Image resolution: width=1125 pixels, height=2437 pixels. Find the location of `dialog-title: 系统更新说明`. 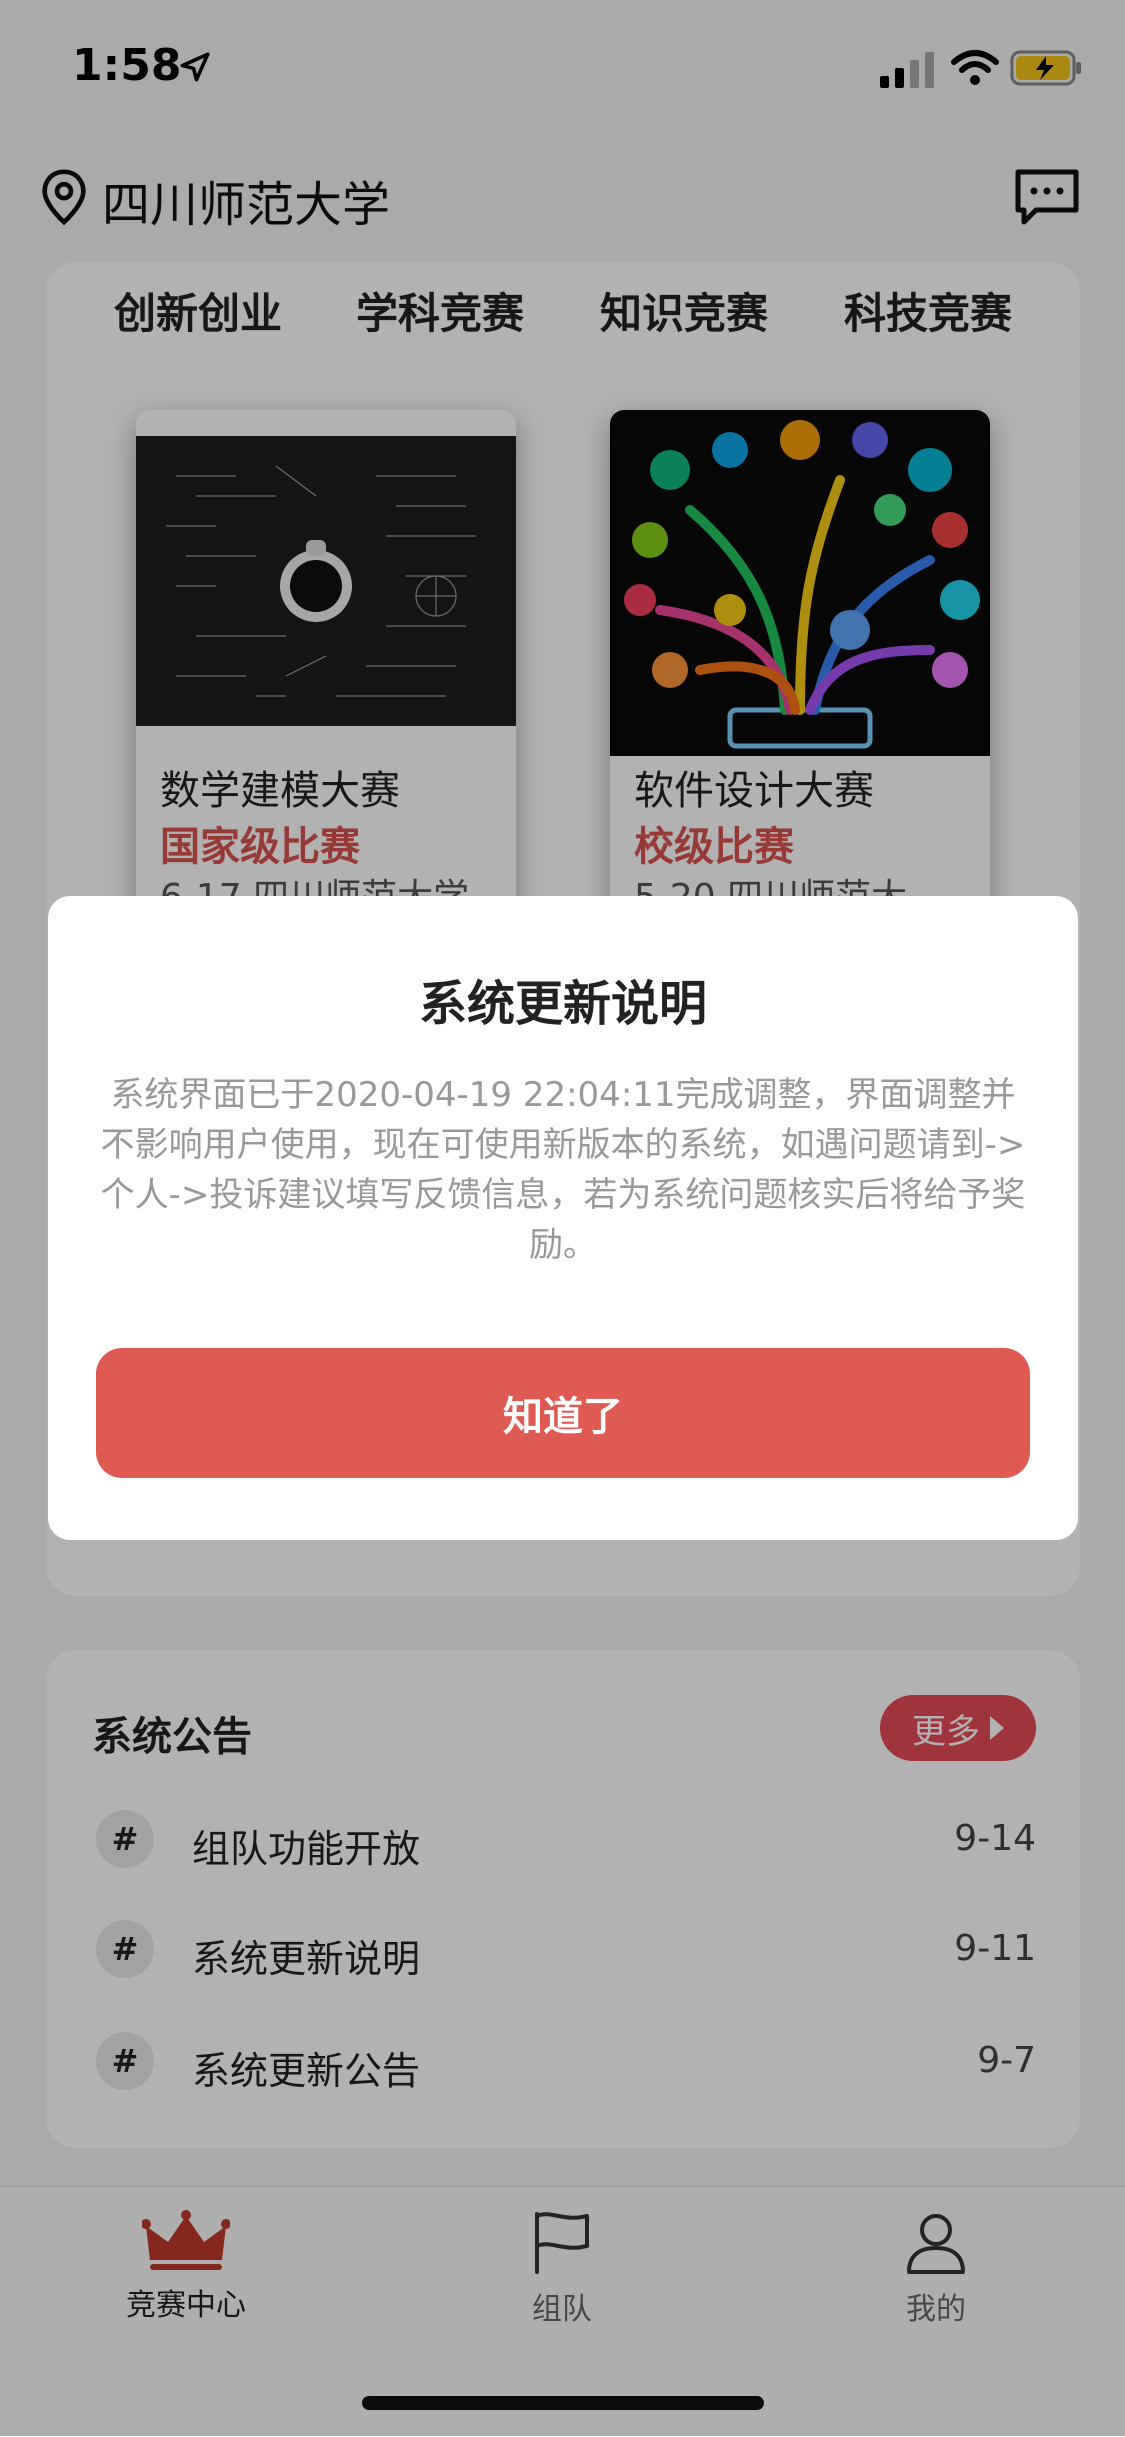

dialog-title: 系统更新说明 is located at coordinates (562, 1004).